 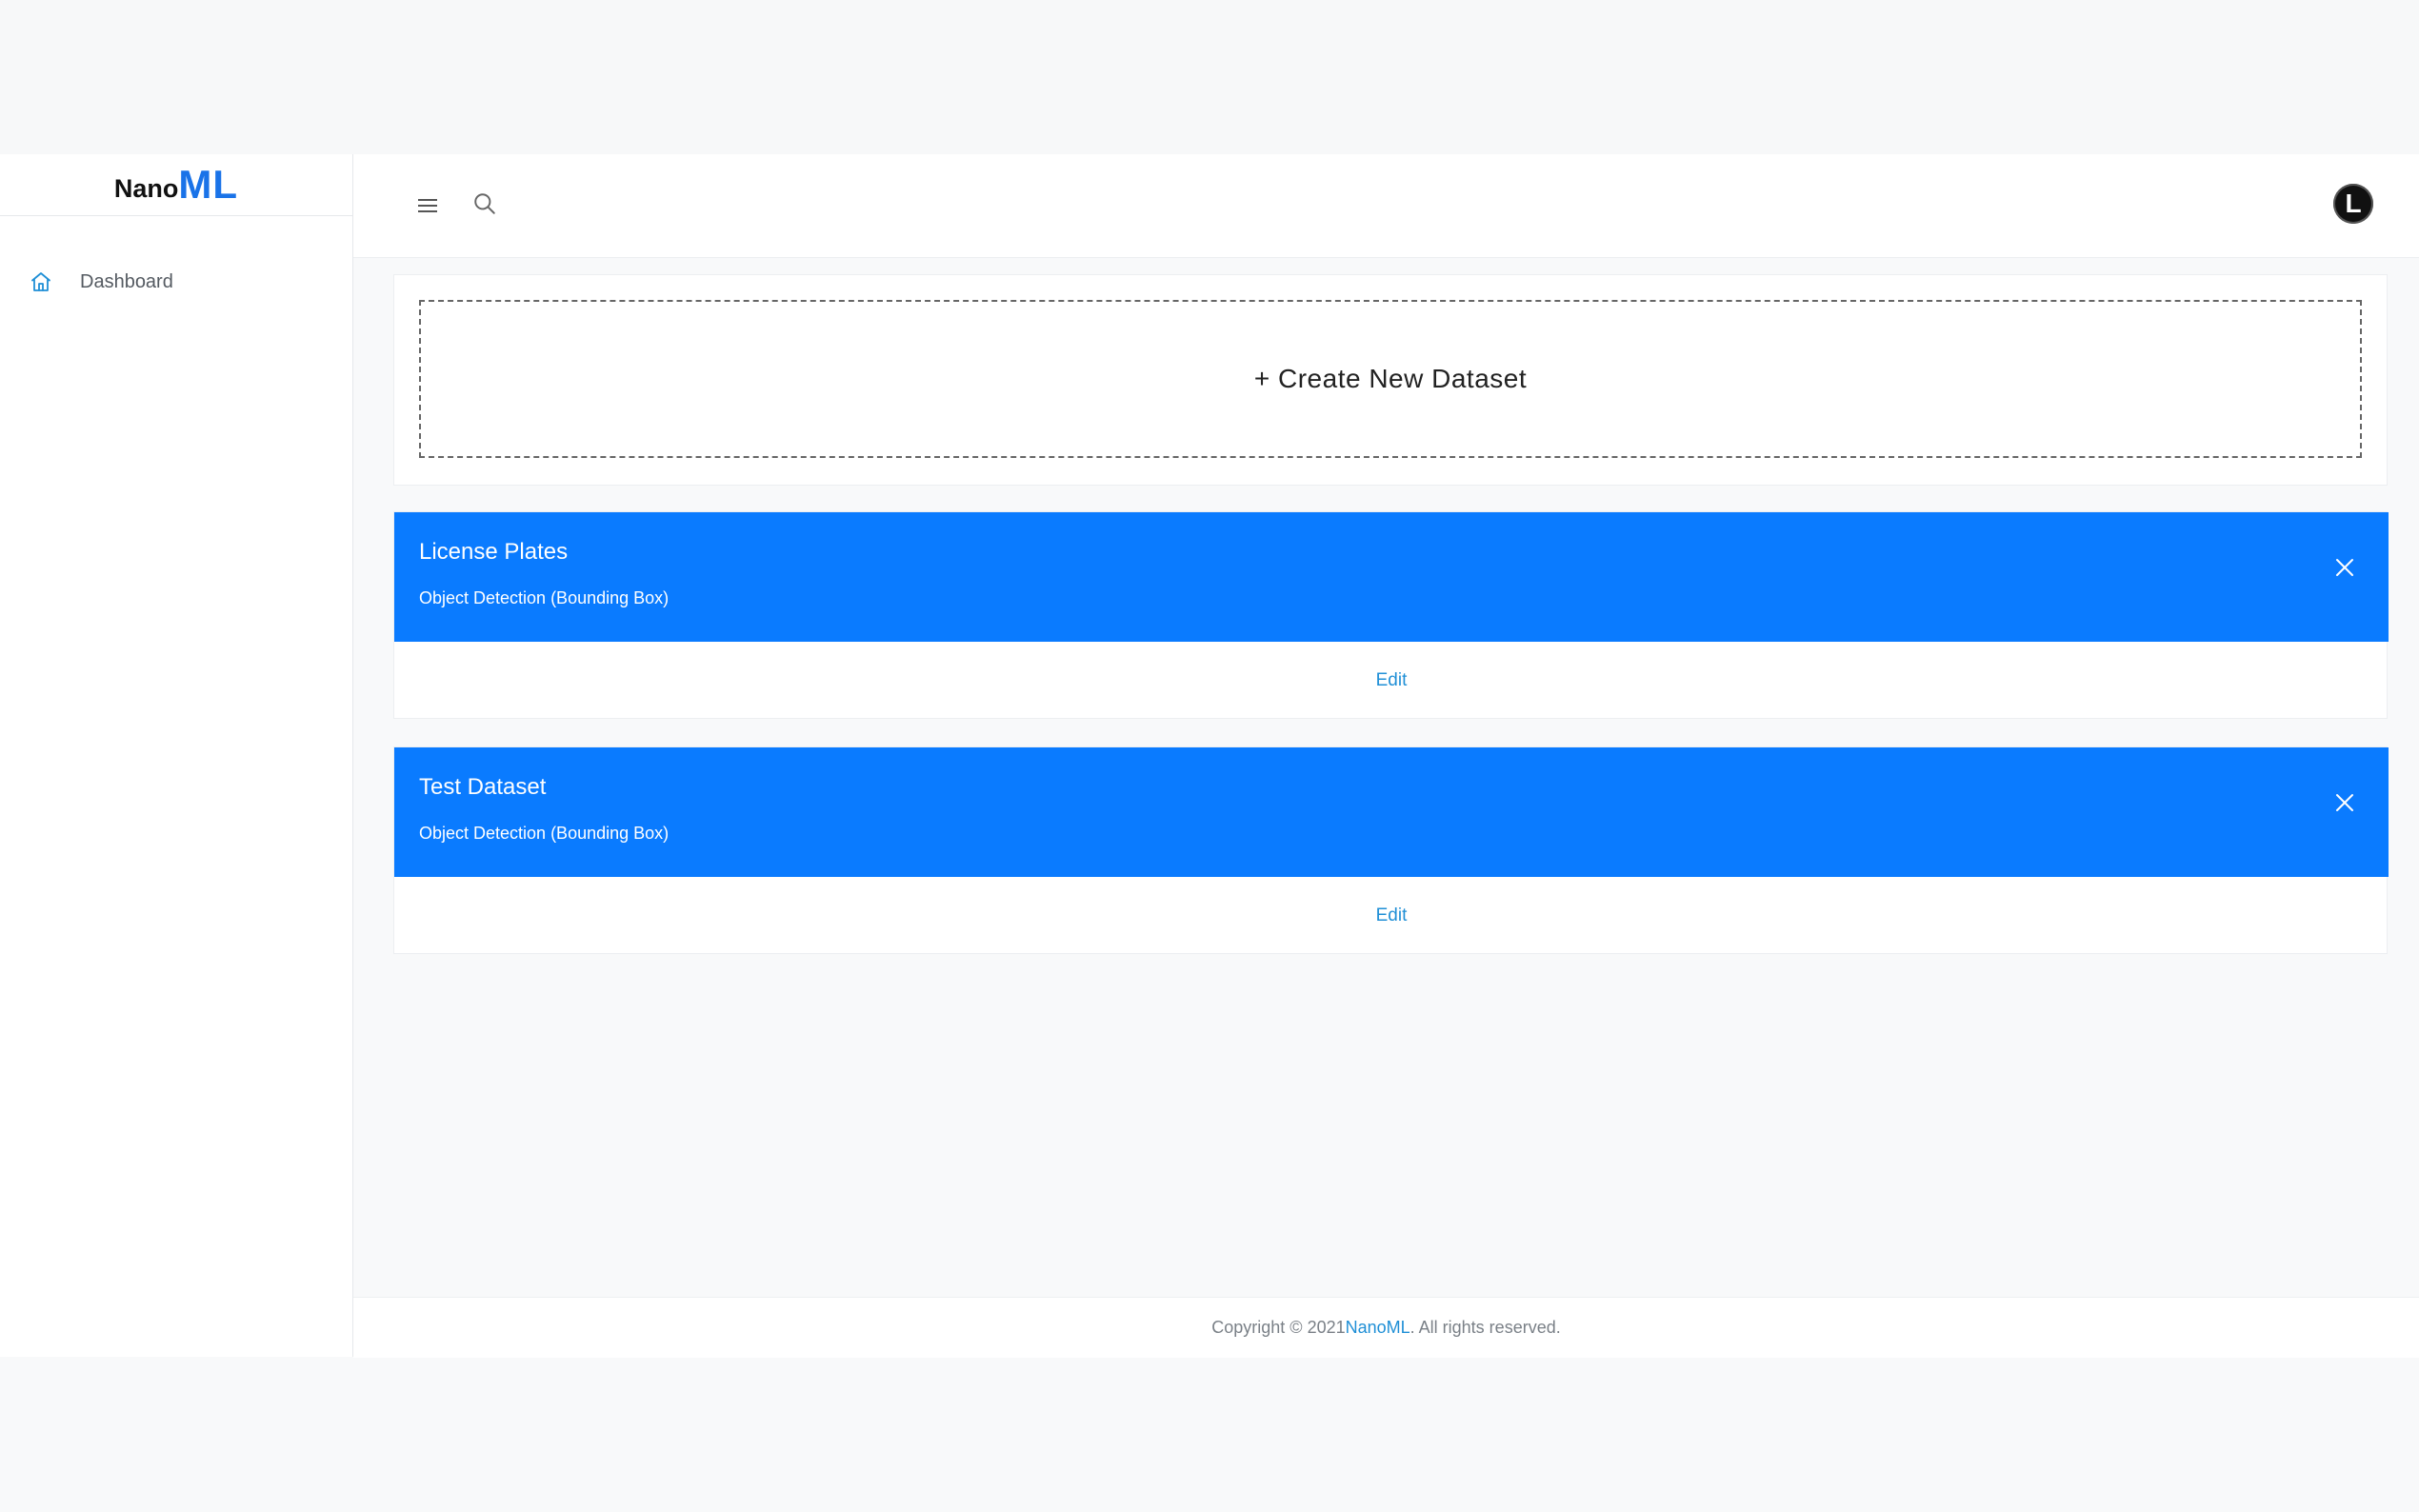 What do you see at coordinates (494, 552) in the screenshot?
I see `dataset-title: License Plates` at bounding box center [494, 552].